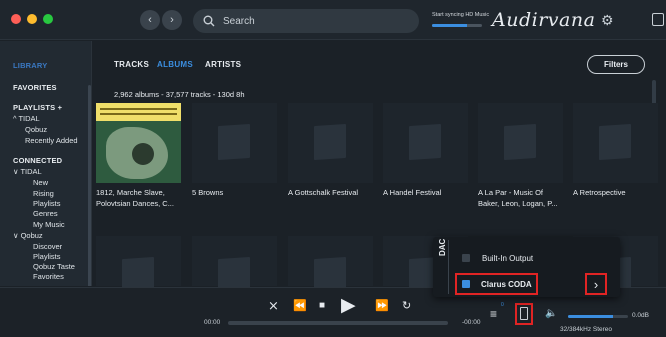  Describe the element at coordinates (273, 306) in the screenshot. I see `shuffle-icon: ⨯` at that location.